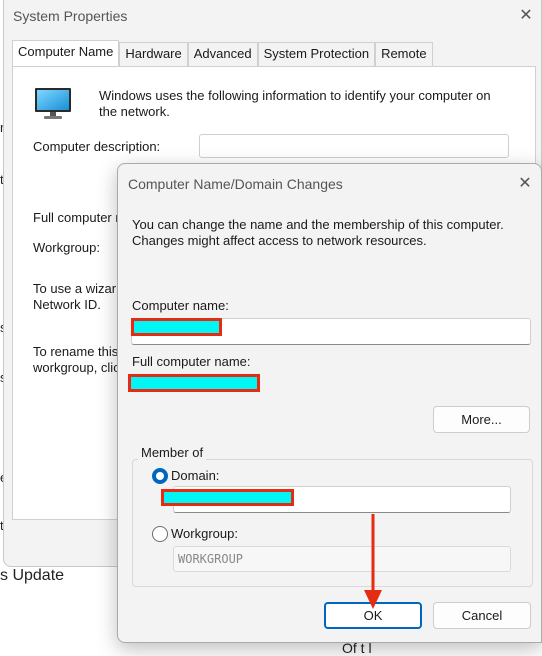 The width and height of the screenshot is (542, 656). Describe the element at coordinates (194, 383) in the screenshot. I see `redacted-full-computer-name` at that location.